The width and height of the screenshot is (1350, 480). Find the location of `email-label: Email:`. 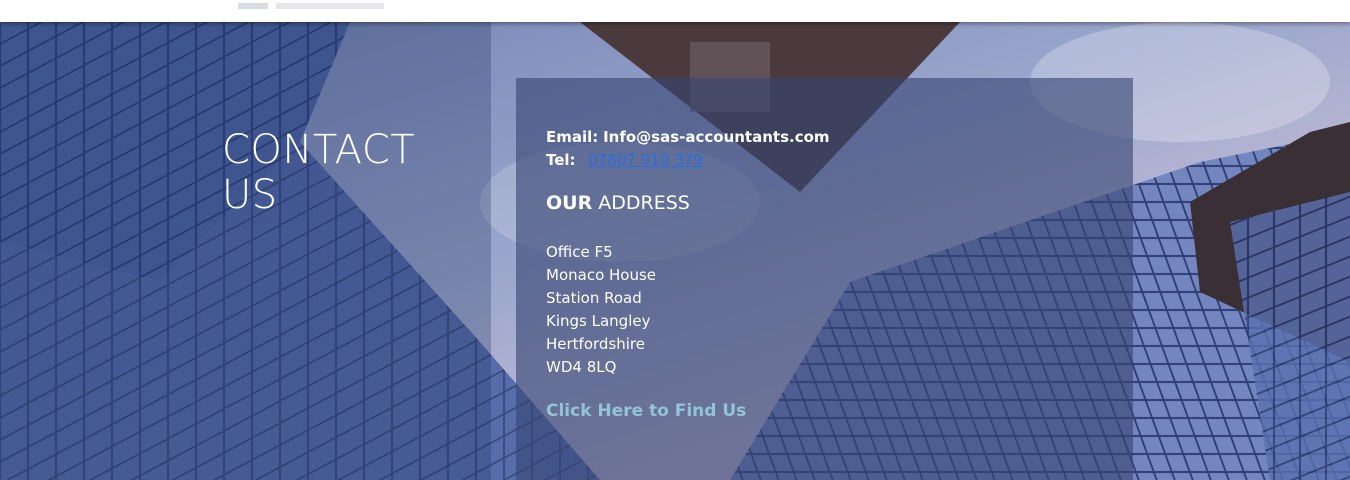

email-label: Email: is located at coordinates (572, 137).